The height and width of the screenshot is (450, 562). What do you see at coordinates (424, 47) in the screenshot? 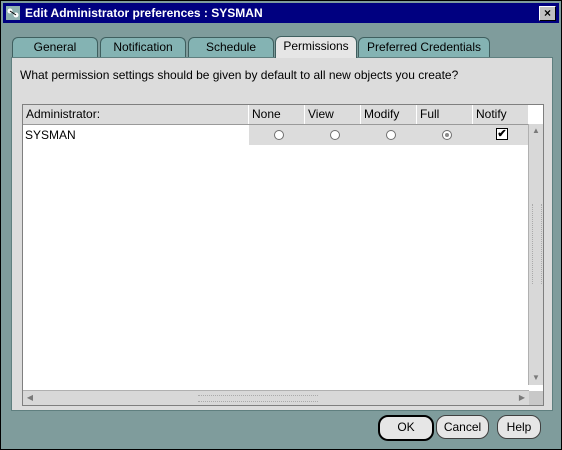
I see `tab-preferred-credentials: Preferred Credentials` at bounding box center [424, 47].